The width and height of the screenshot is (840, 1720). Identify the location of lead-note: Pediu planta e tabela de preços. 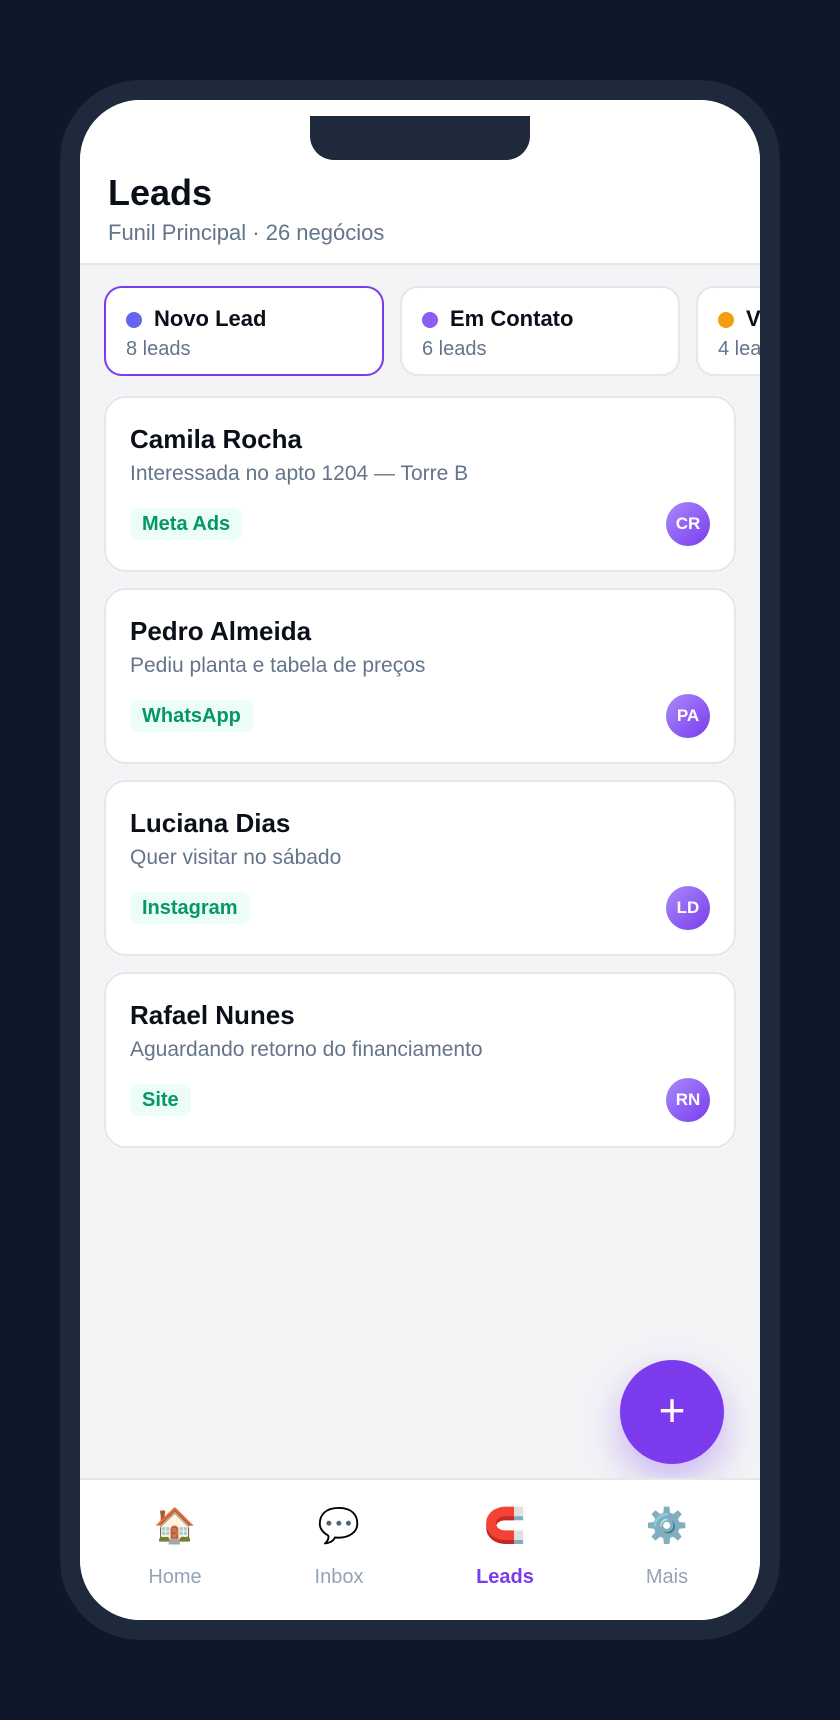
(278, 665).